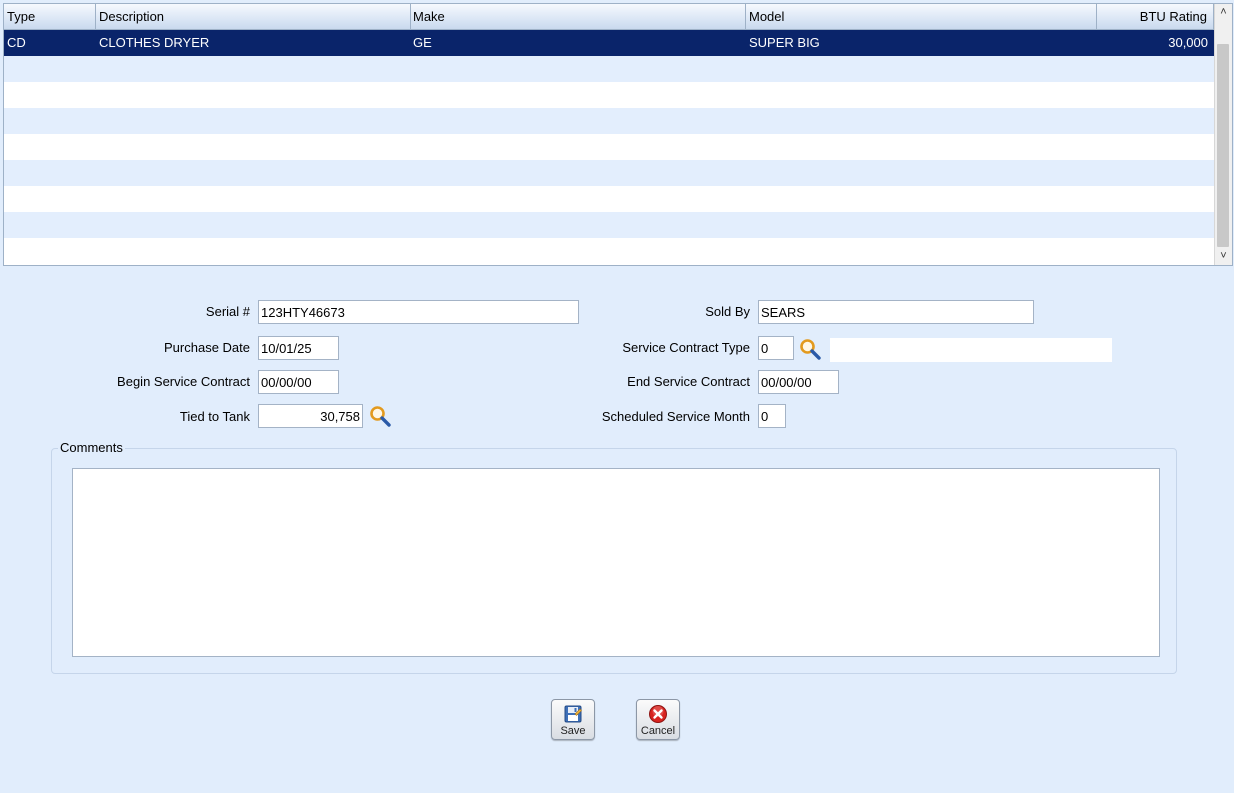 This screenshot has height=793, width=1234. Describe the element at coordinates (784, 42) in the screenshot. I see `cell-model: SUPER BIG` at that location.